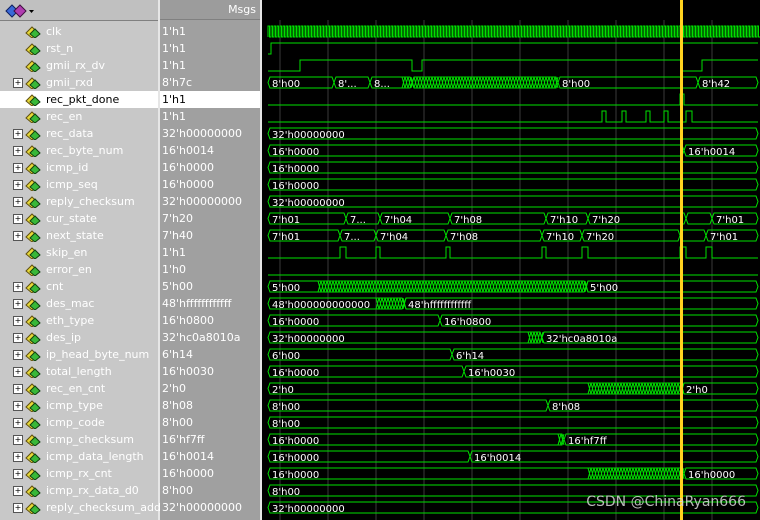 This screenshot has width=760, height=520. I want to click on signal-row-des_mac: + des_mac, so click(79, 303).